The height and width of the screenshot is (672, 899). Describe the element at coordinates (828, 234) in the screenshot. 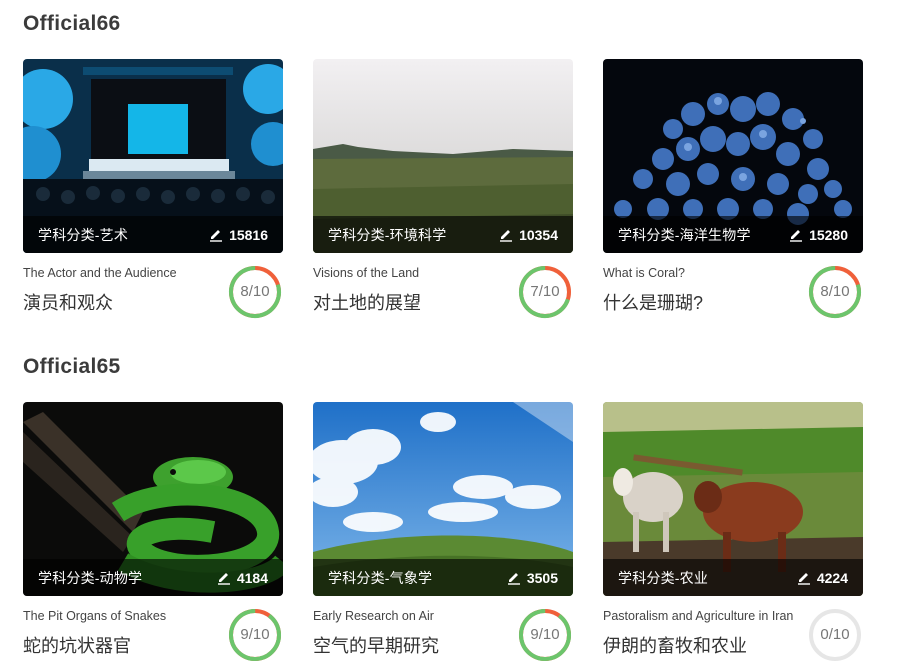

I see `count-value: 15280` at that location.